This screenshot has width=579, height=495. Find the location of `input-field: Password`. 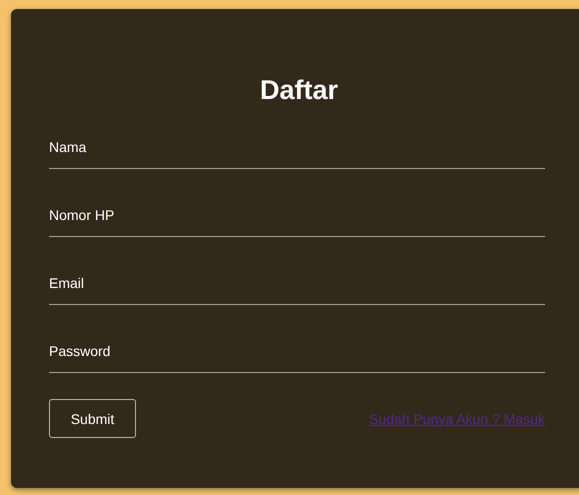

input-field: Password is located at coordinates (297, 353).